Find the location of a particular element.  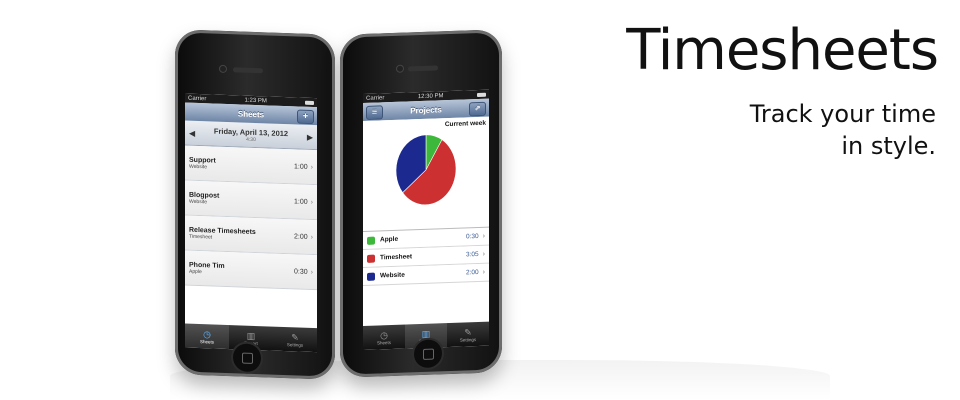

clock-label: 1:23 PM is located at coordinates (255, 100).